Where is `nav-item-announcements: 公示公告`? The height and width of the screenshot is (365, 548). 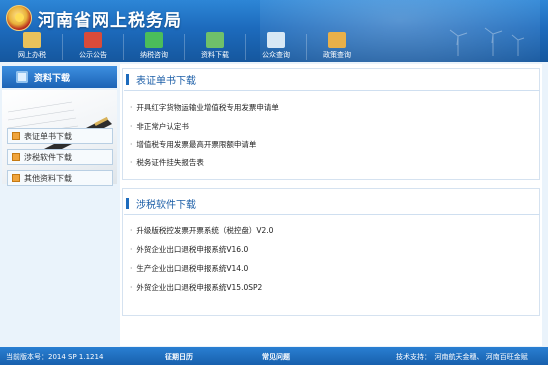
nav-item-announcements: 公示公告 is located at coordinates (93, 47).